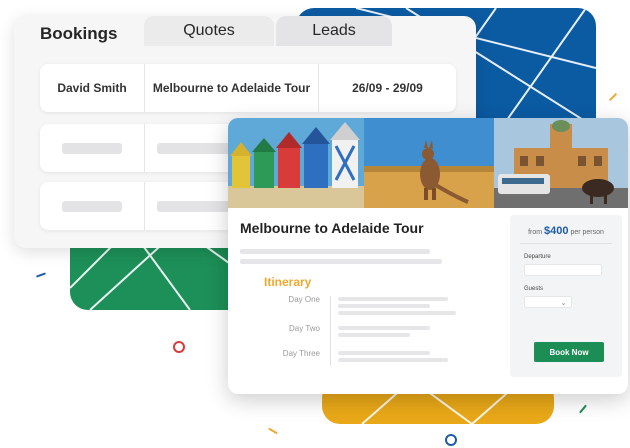 This screenshot has width=630, height=448. Describe the element at coordinates (429, 163) in the screenshot. I see `kangaroo-photo` at that location.